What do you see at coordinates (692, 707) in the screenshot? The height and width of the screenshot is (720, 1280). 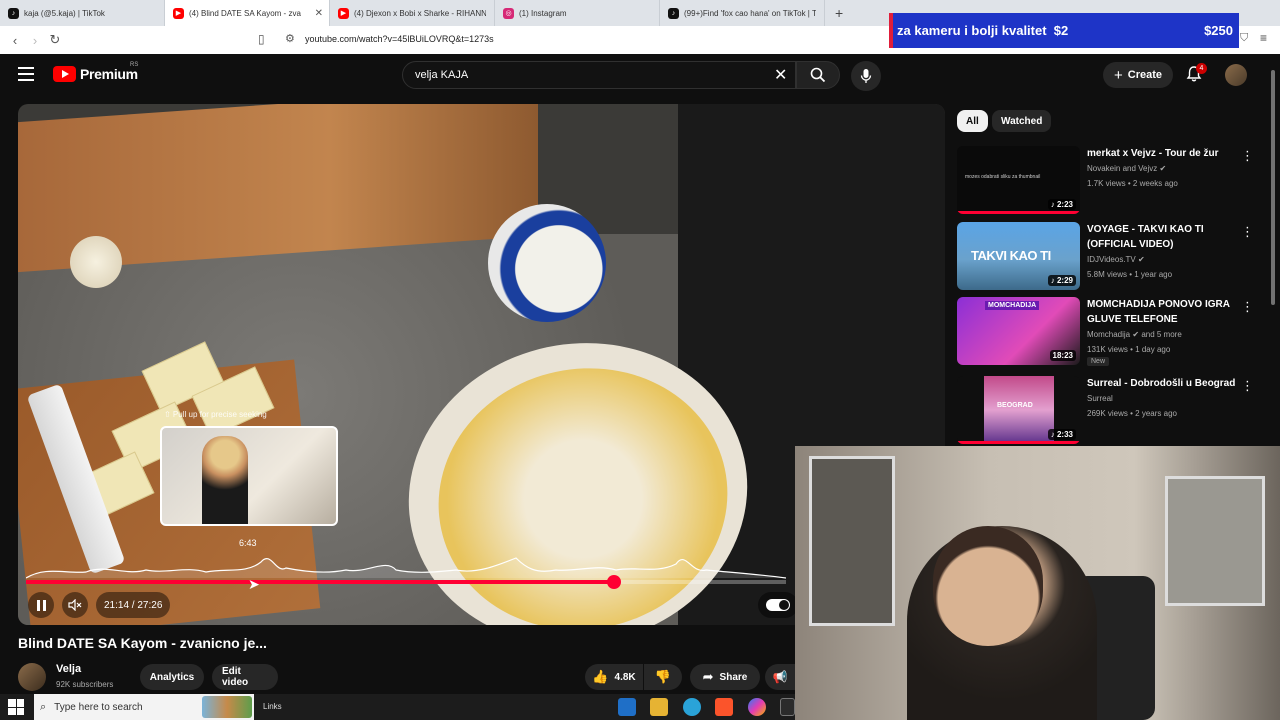 I see `edge-icon` at bounding box center [692, 707].